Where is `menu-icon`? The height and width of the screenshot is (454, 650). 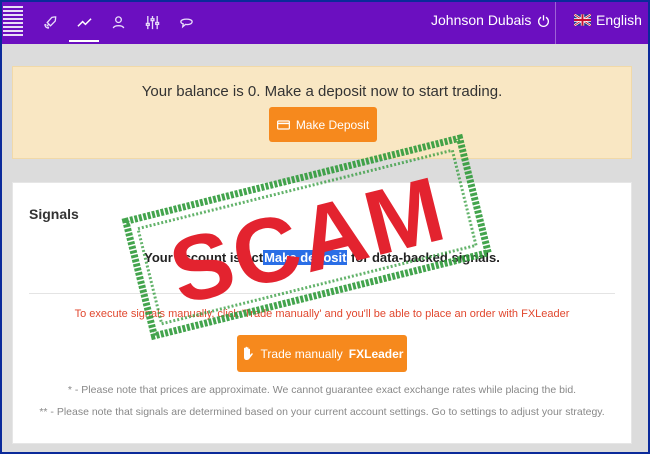 menu-icon is located at coordinates (13, 21).